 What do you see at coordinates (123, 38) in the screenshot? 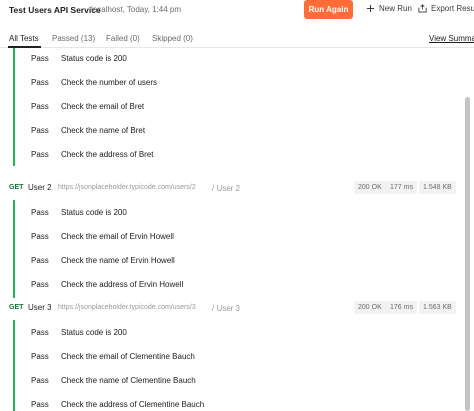
I see `tab-failed: Failed (0)` at bounding box center [123, 38].